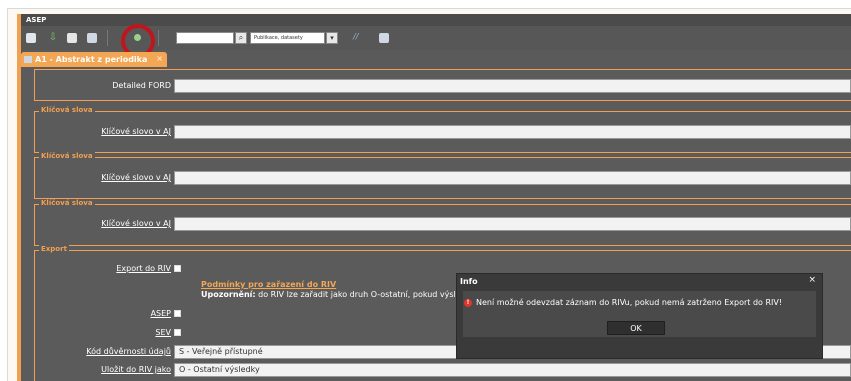 This screenshot has height=381, width=851. I want to click on window-title: ASEP, so click(436, 20).